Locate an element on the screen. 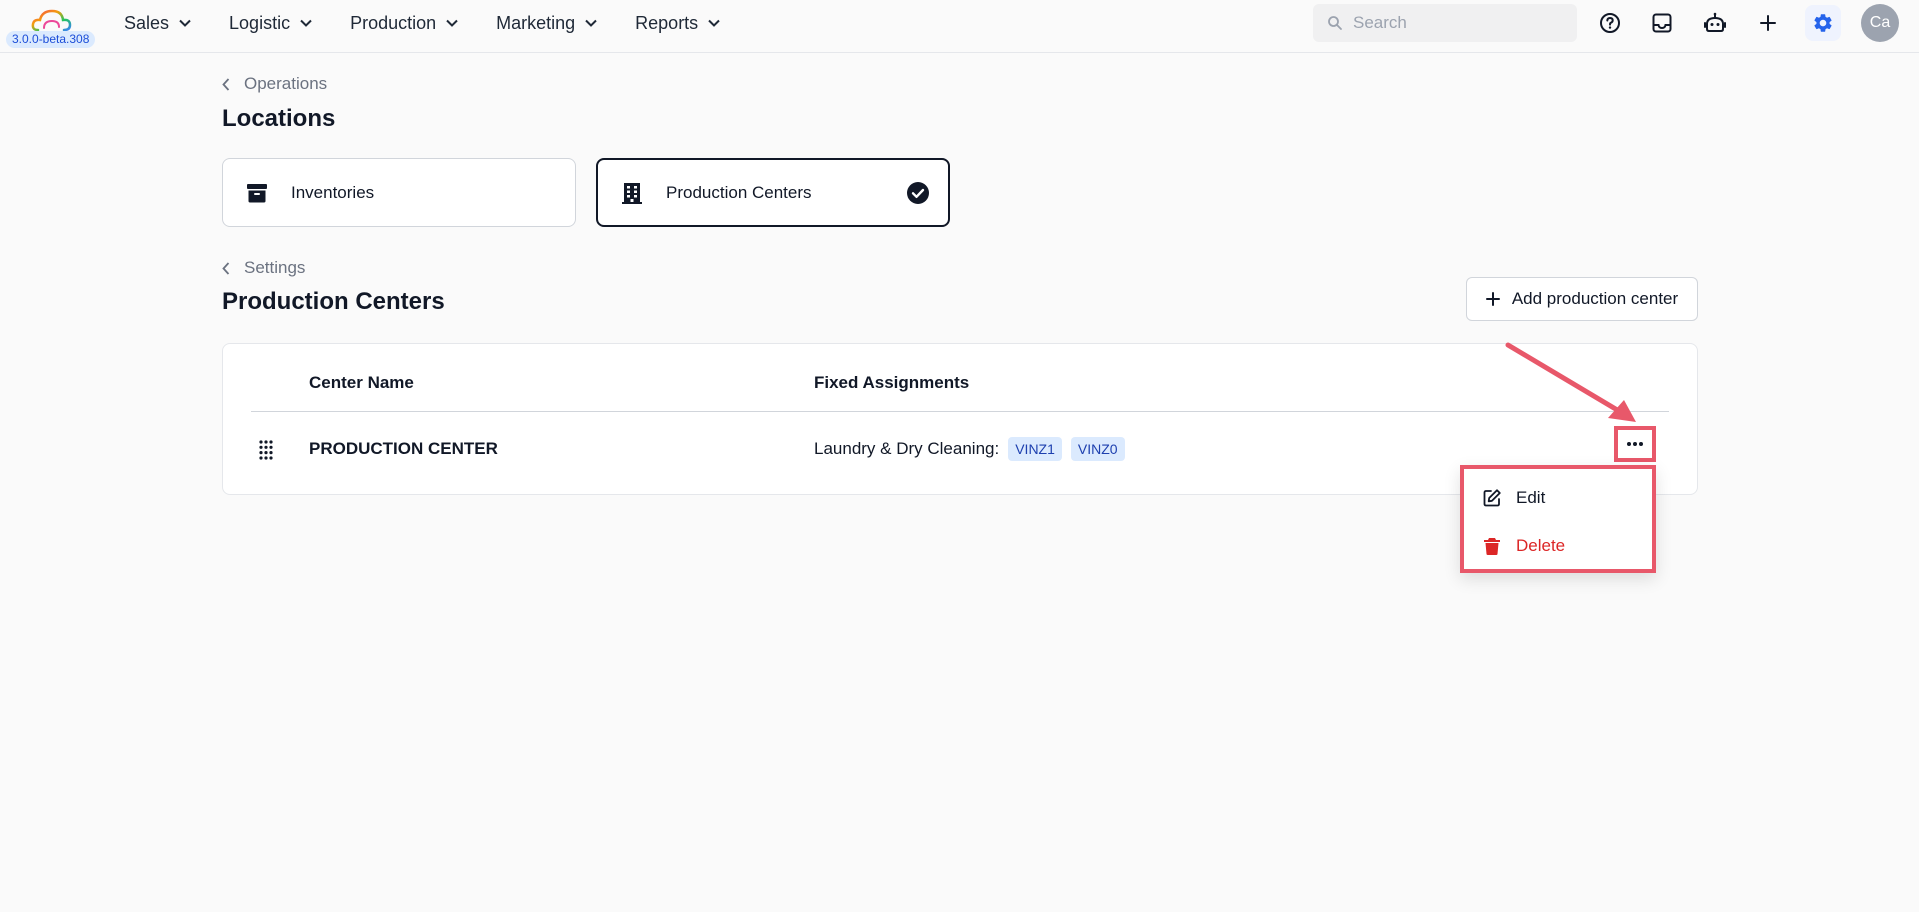 This screenshot has height=912, width=1919. row-more-actions-button is located at coordinates (1635, 444).